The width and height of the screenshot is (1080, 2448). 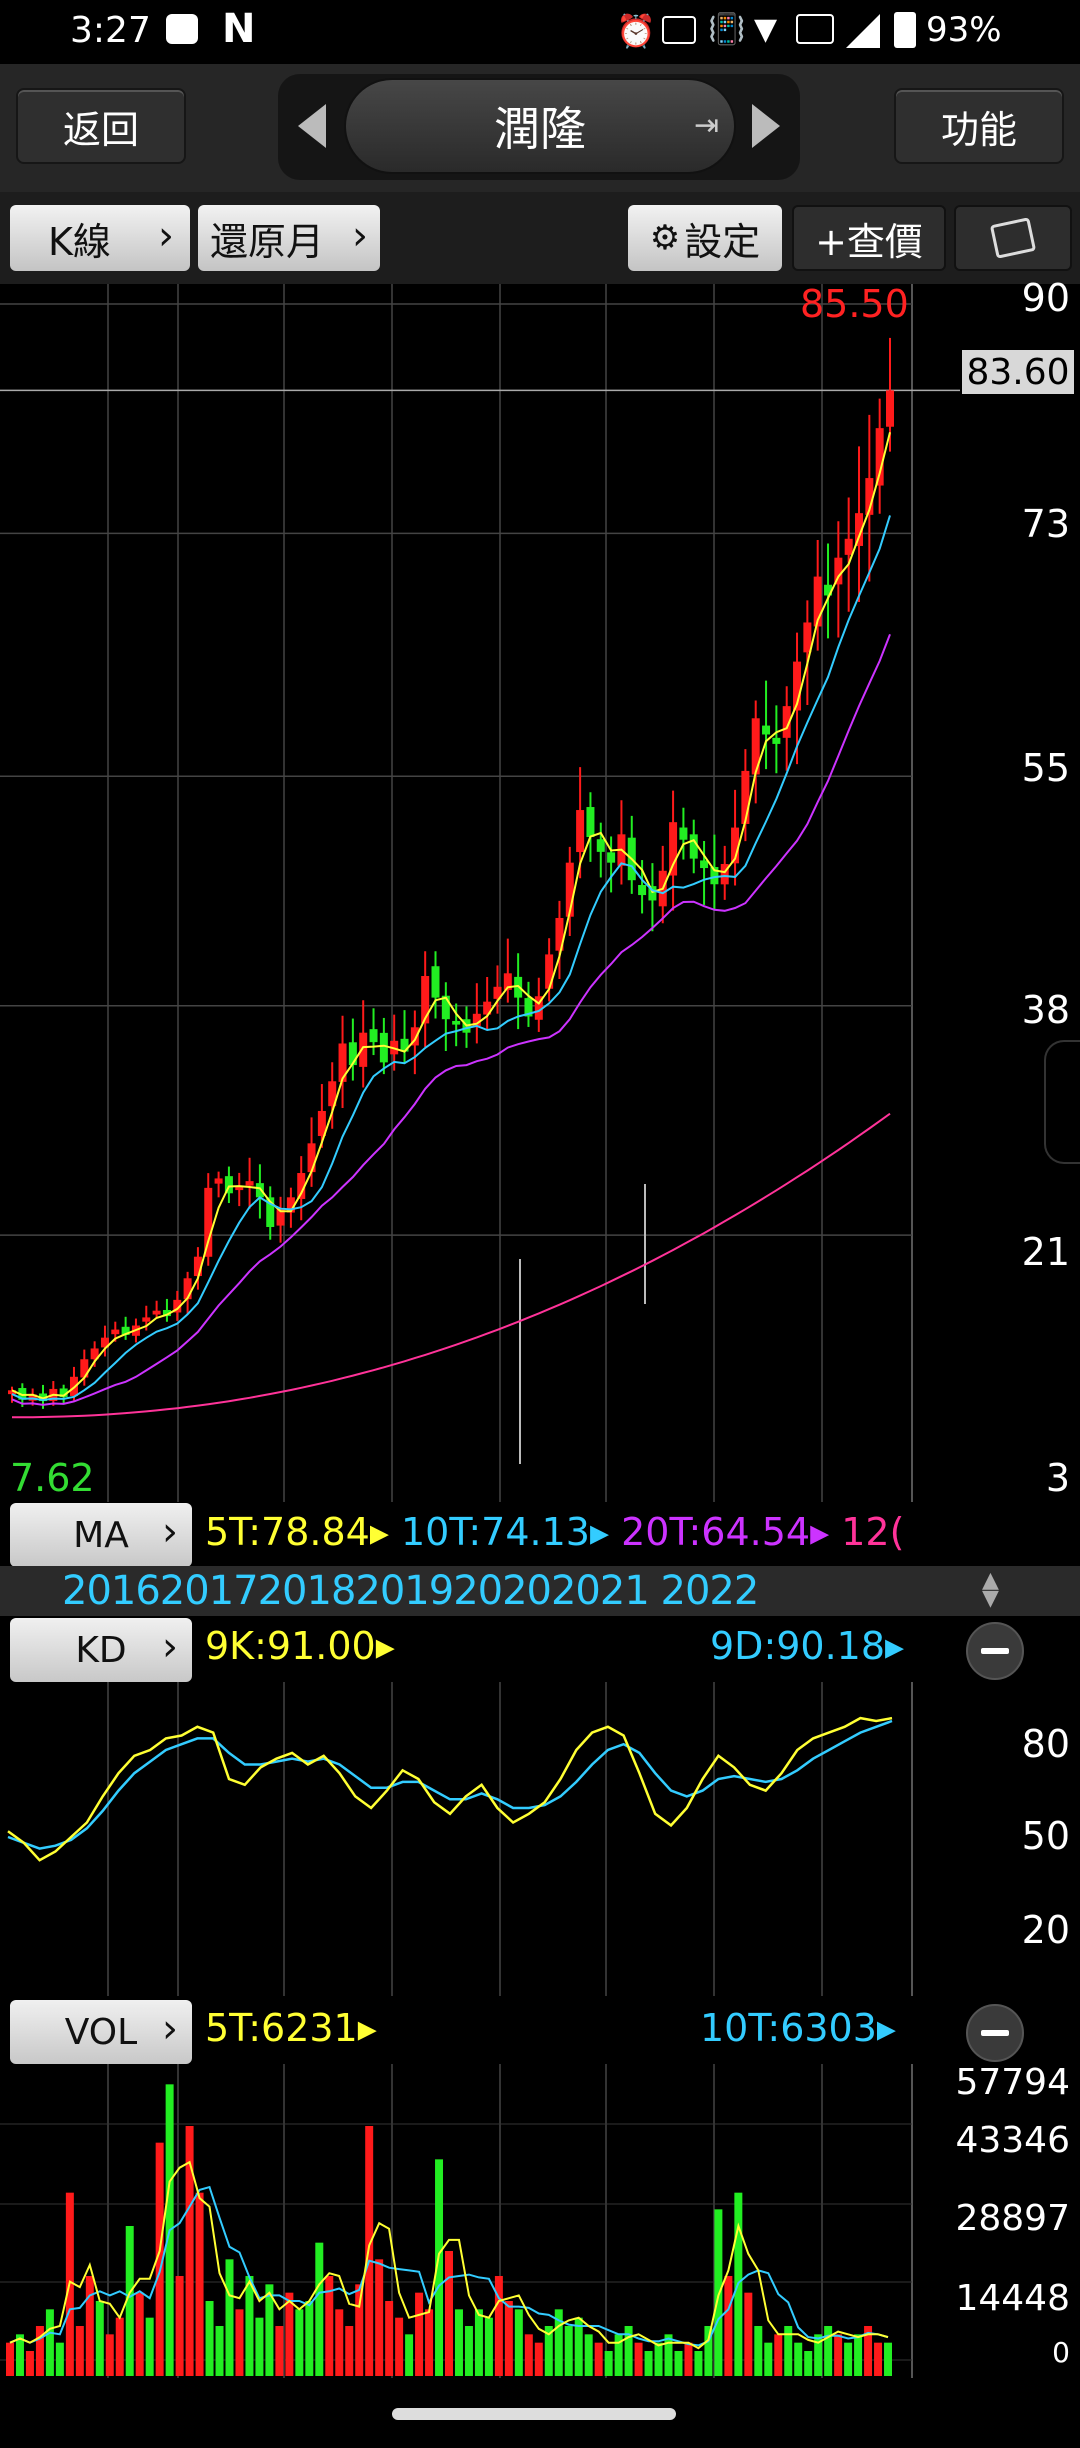 I want to click on kd-k-legend: 9K:91.00▸, so click(x=300, y=1646).